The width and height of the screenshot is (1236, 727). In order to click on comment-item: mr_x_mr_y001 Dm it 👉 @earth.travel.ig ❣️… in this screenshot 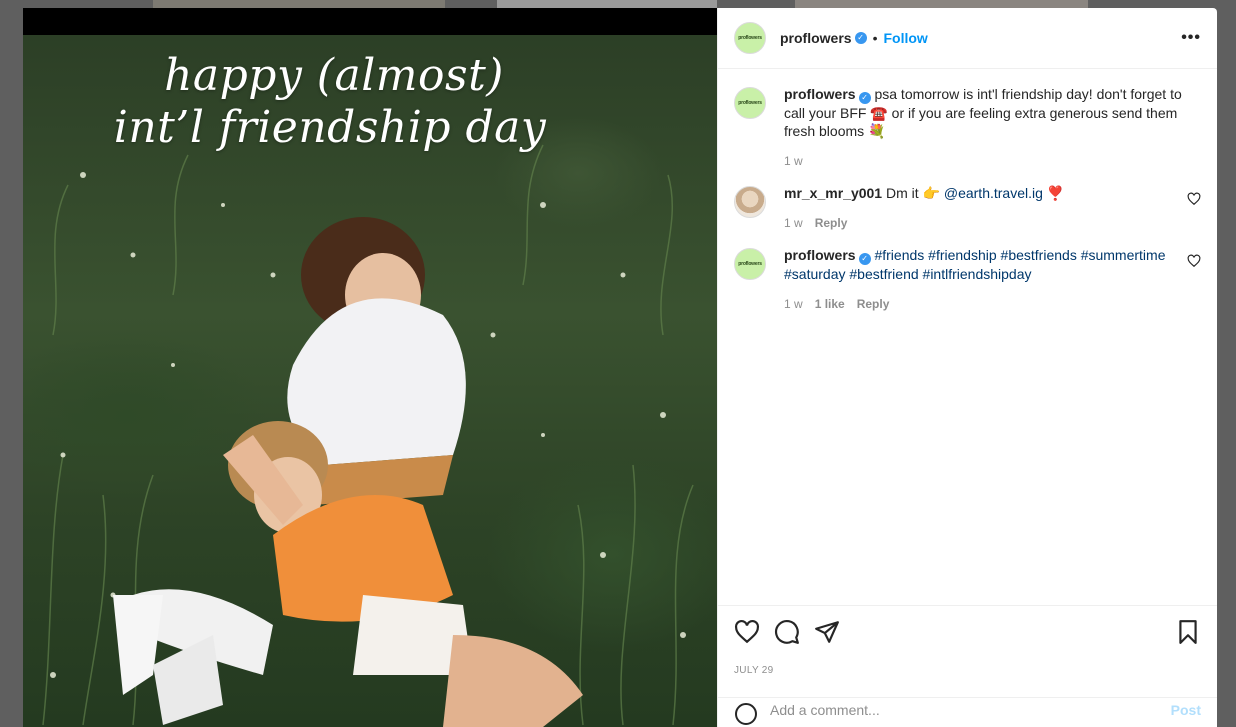, I will do `click(967, 207)`.